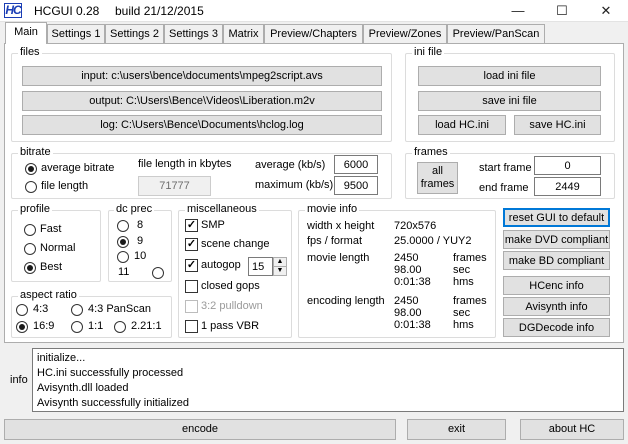  Describe the element at coordinates (140, 225) in the screenshot. I see `dc-prec-8-label: 8` at that location.